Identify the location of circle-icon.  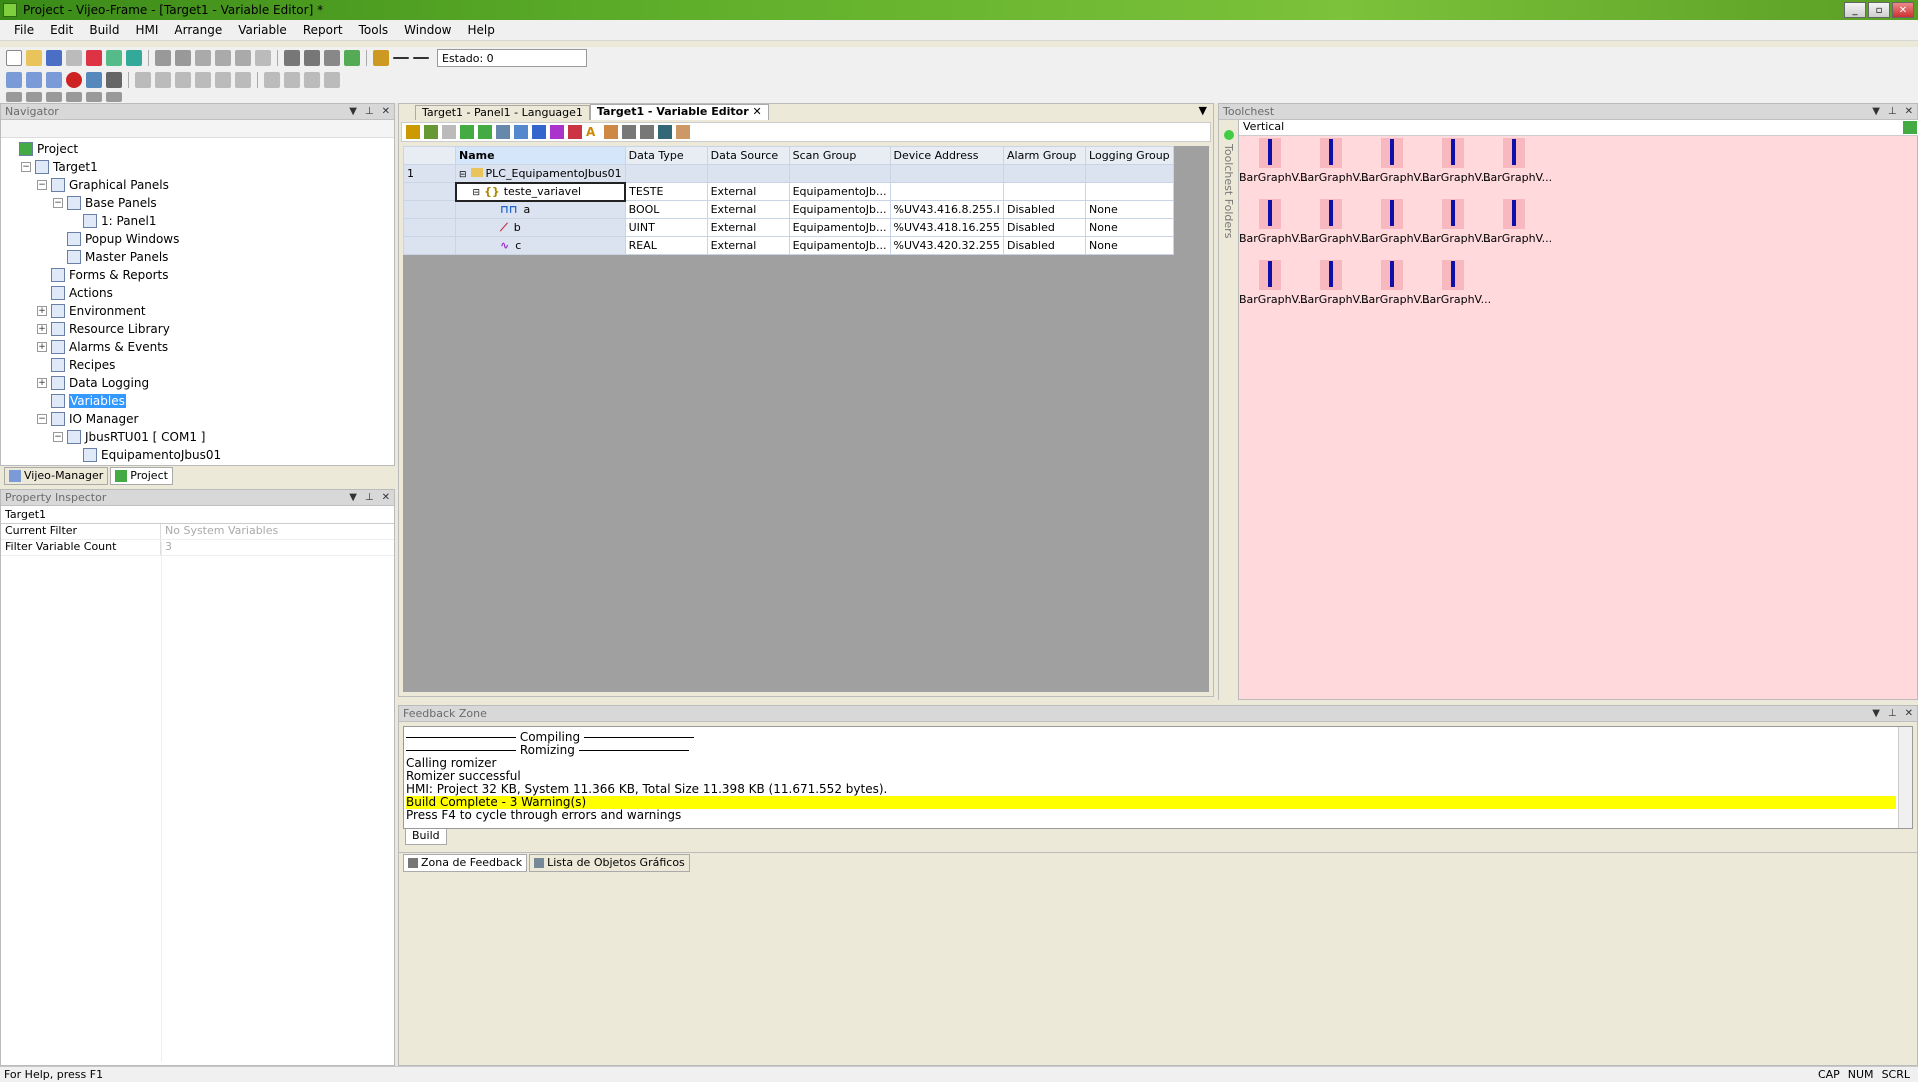
(74, 97).